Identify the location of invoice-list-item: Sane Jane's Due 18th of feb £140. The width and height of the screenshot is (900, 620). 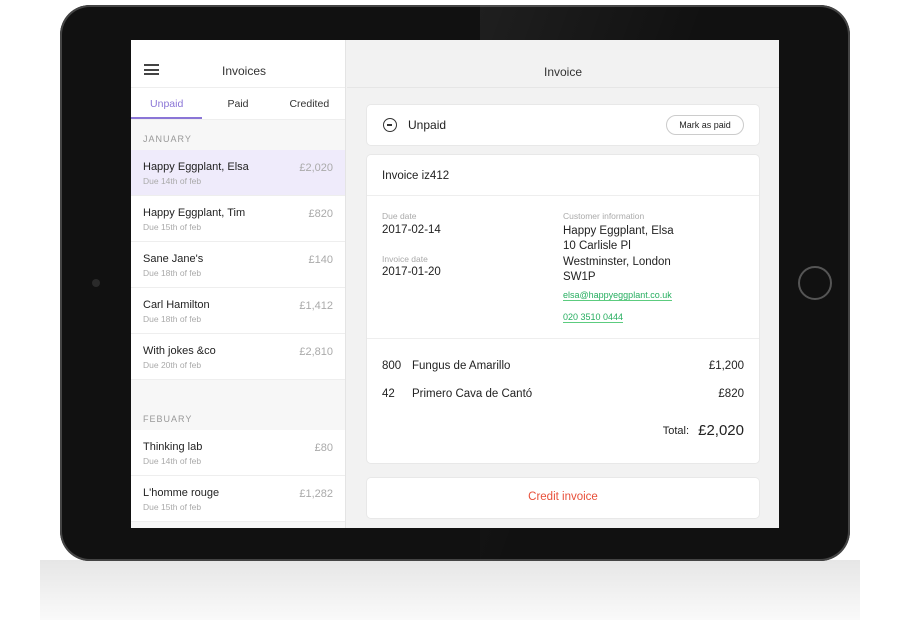
(238, 265).